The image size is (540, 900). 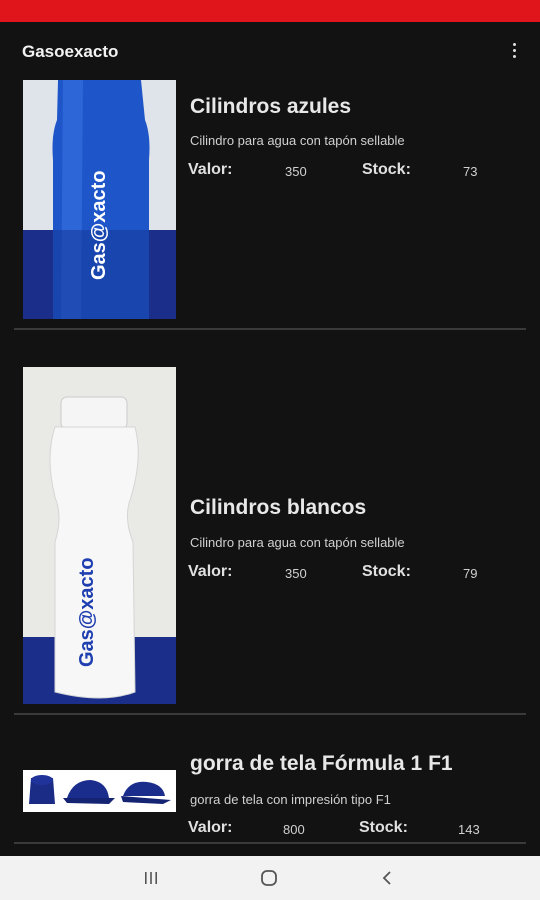 What do you see at coordinates (271, 106) in the screenshot?
I see `product-name: Cilindros azules` at bounding box center [271, 106].